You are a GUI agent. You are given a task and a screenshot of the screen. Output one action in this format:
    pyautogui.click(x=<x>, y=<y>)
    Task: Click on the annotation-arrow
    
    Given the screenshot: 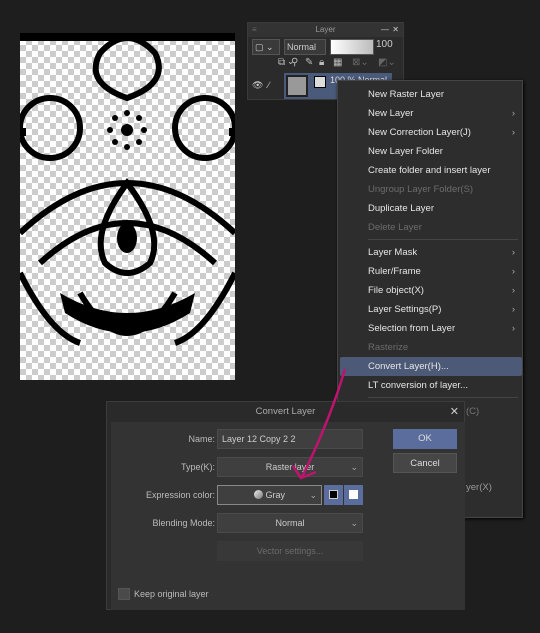 What is the action you would take?
    pyautogui.click(x=319, y=424)
    